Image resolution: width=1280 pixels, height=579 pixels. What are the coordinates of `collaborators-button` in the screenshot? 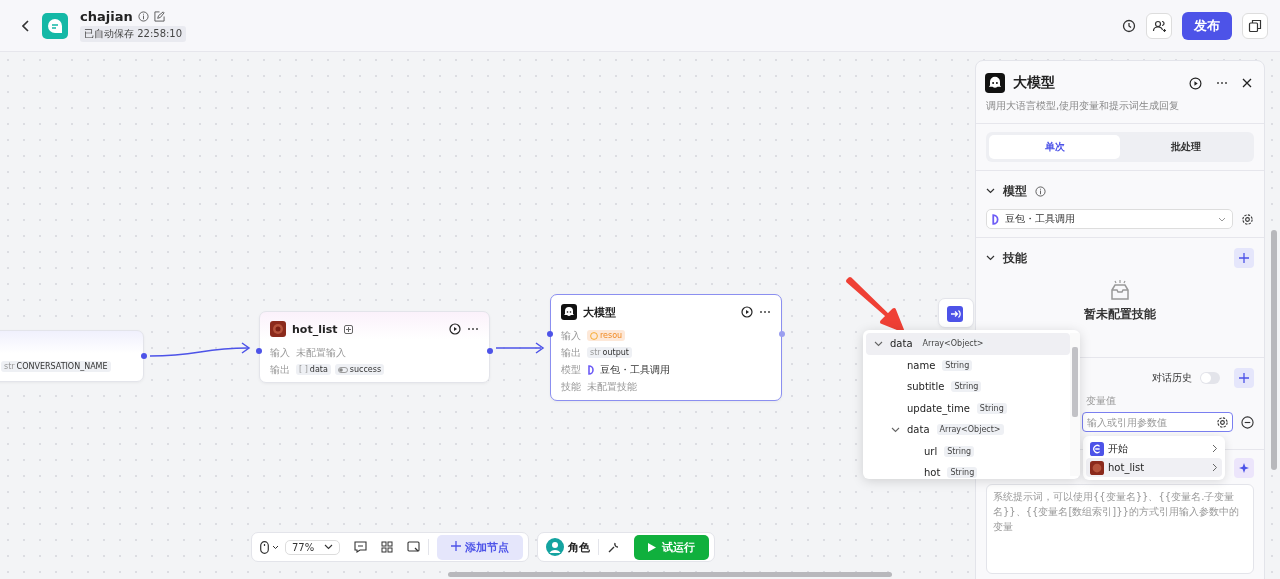 It's located at (1159, 25).